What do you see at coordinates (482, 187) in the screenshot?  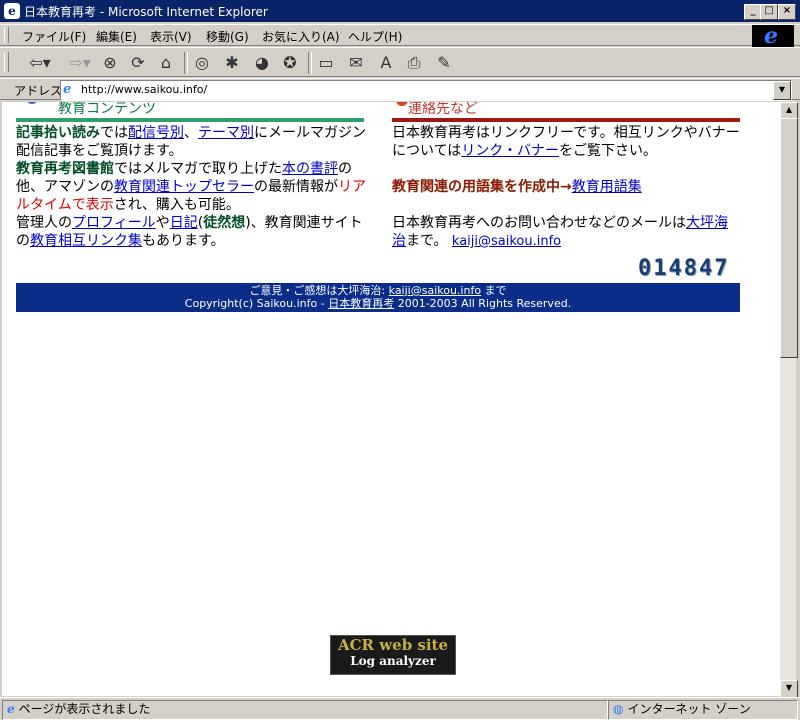 I see `glossary-heading: 教育関連の用語集を作成中→` at bounding box center [482, 187].